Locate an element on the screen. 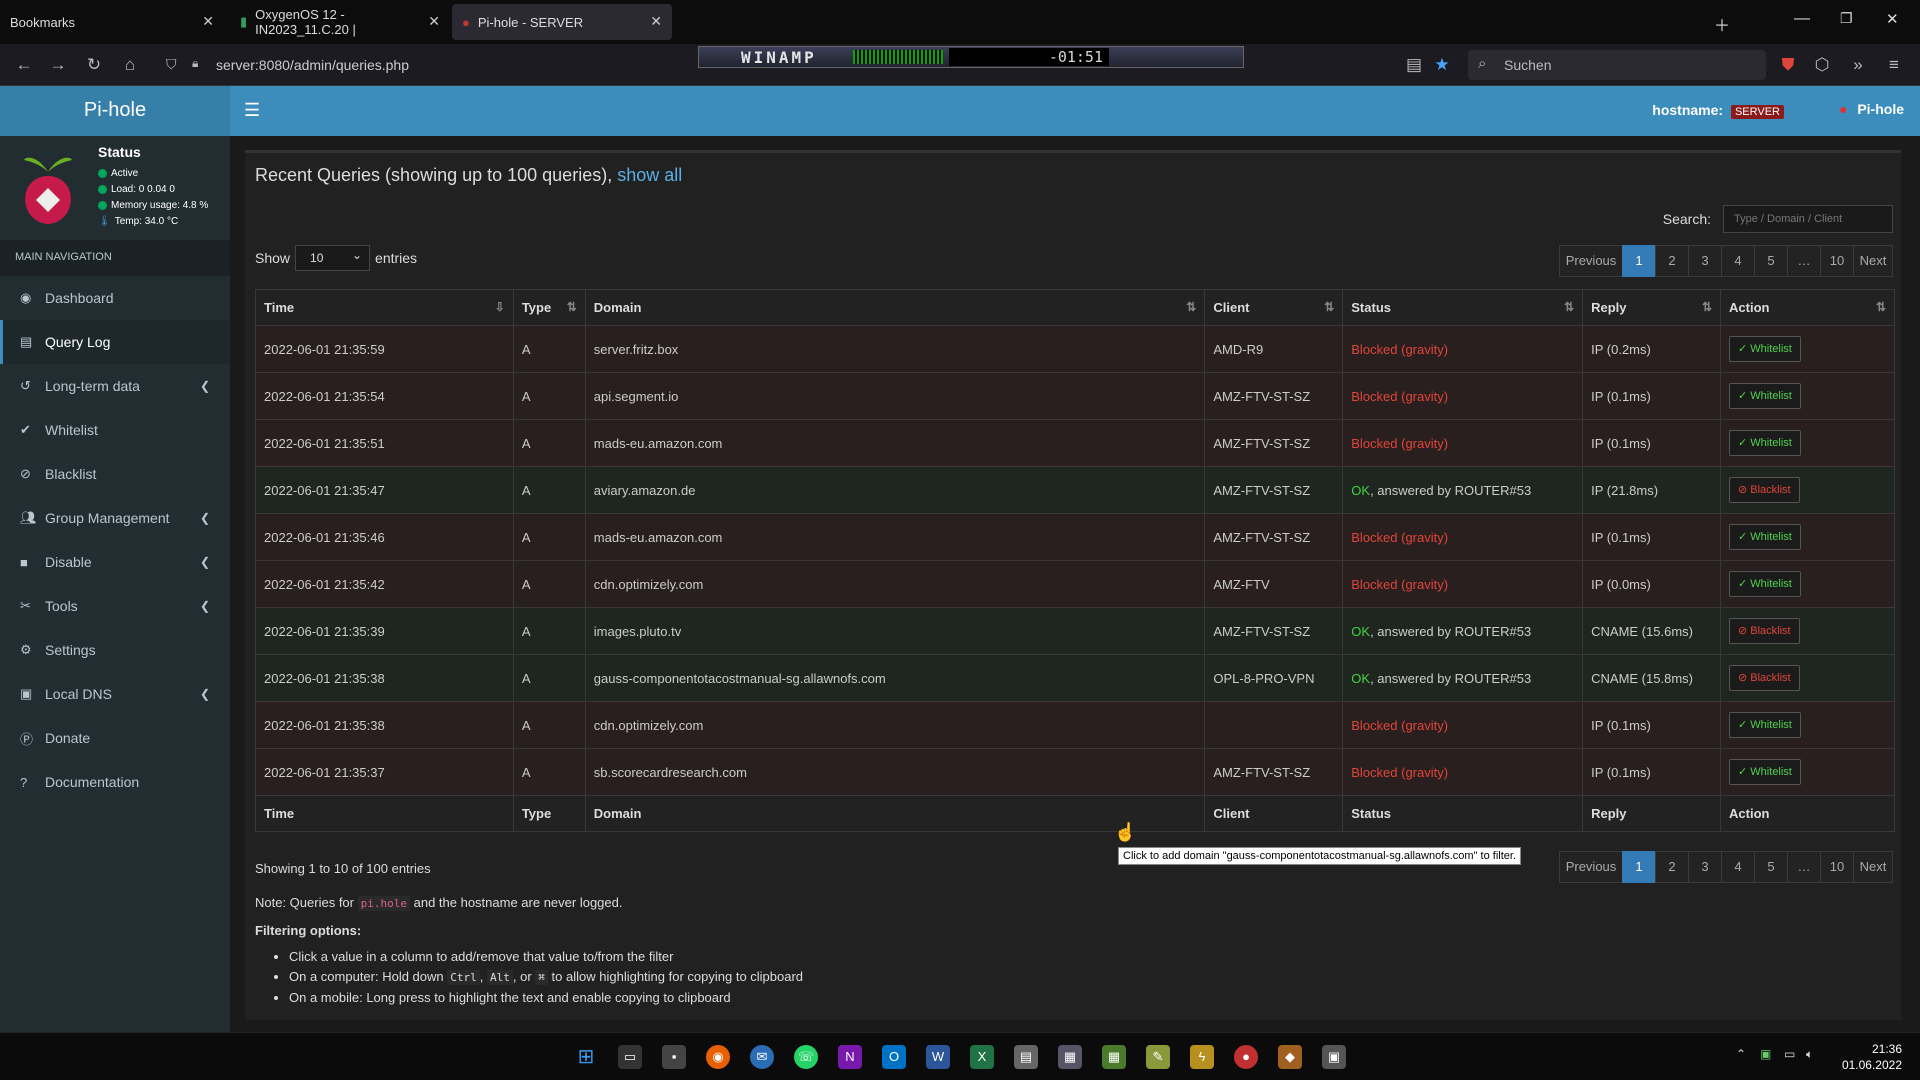  url-bar: ⛉ 🔒︎ server:8080/admin/queries.php is located at coordinates (425, 65).